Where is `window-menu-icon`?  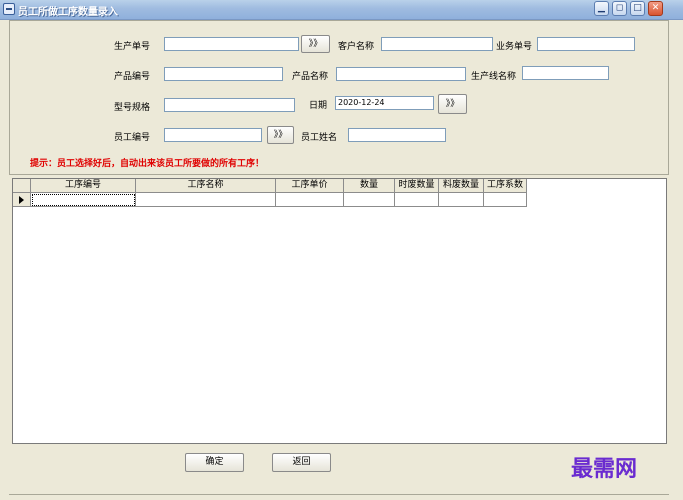 window-menu-icon is located at coordinates (9, 9).